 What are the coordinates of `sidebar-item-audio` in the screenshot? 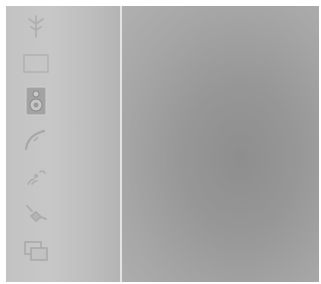 It's located at (36, 101).